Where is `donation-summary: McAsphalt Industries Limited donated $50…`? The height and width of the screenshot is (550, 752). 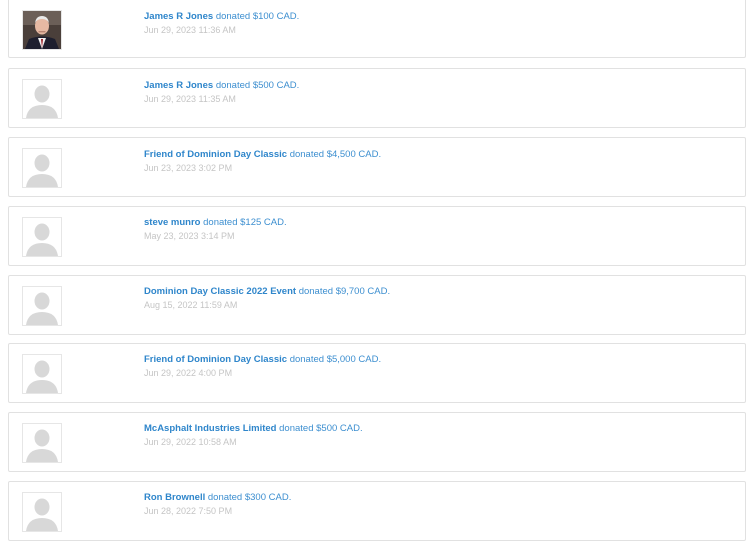 donation-summary: McAsphalt Industries Limited donated $50… is located at coordinates (253, 429).